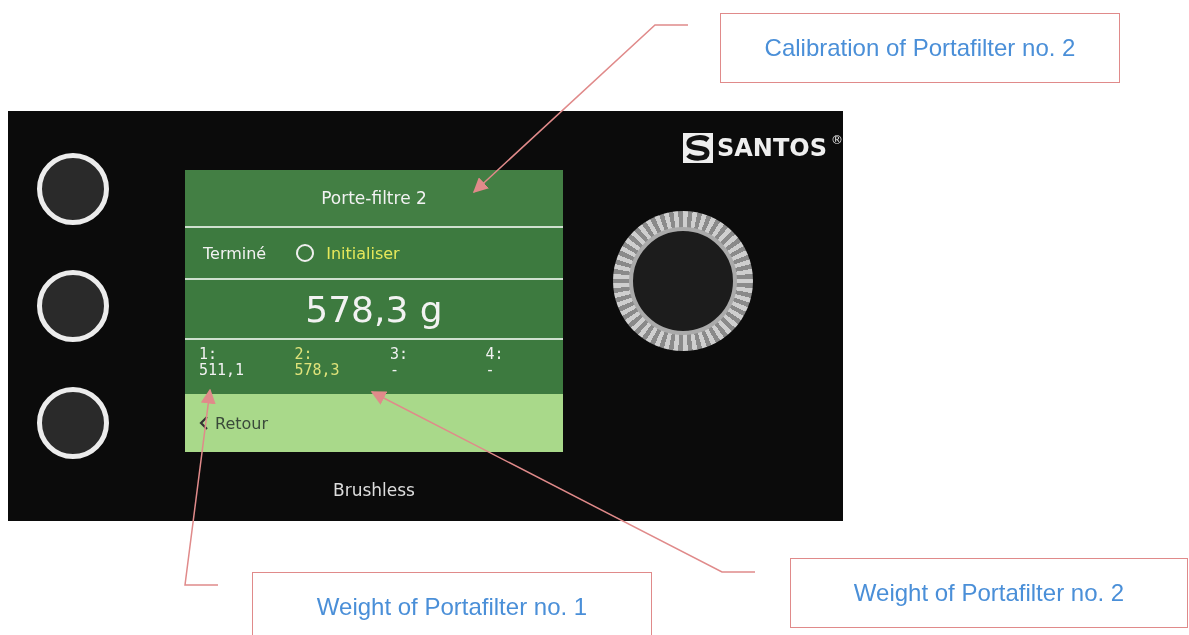  What do you see at coordinates (772, 148) in the screenshot?
I see `brand-name: SANTOS` at bounding box center [772, 148].